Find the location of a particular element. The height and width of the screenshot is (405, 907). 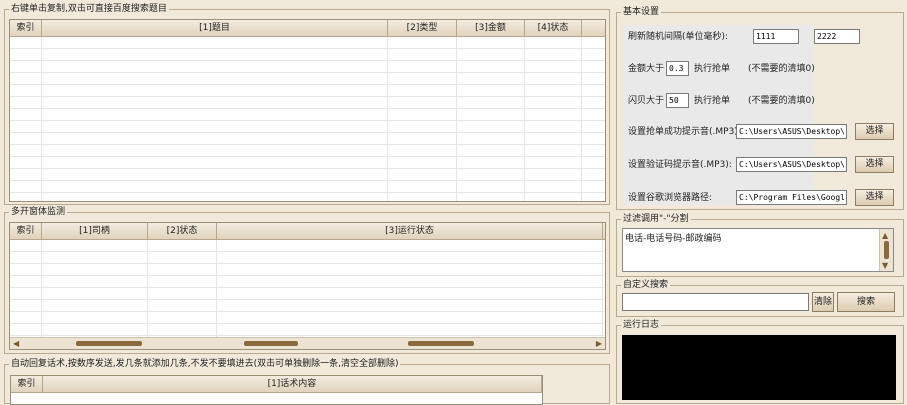

refresh-min-input is located at coordinates (776, 36).